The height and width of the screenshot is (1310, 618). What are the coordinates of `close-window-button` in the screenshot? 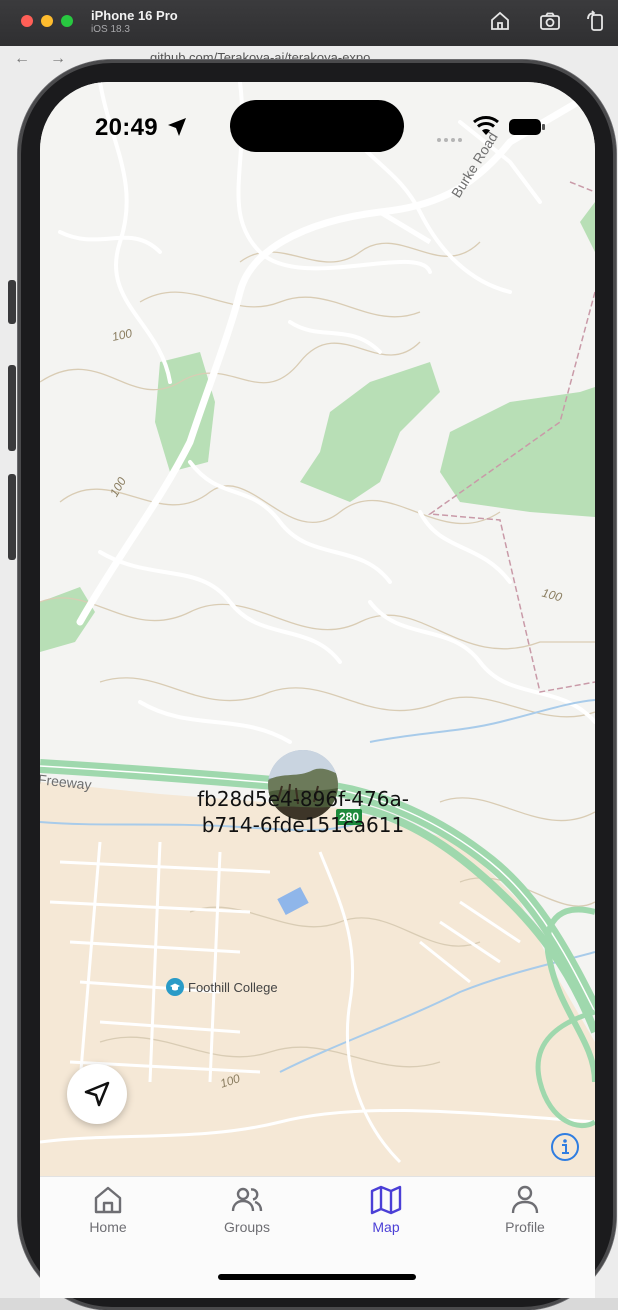 It's located at (27, 21).